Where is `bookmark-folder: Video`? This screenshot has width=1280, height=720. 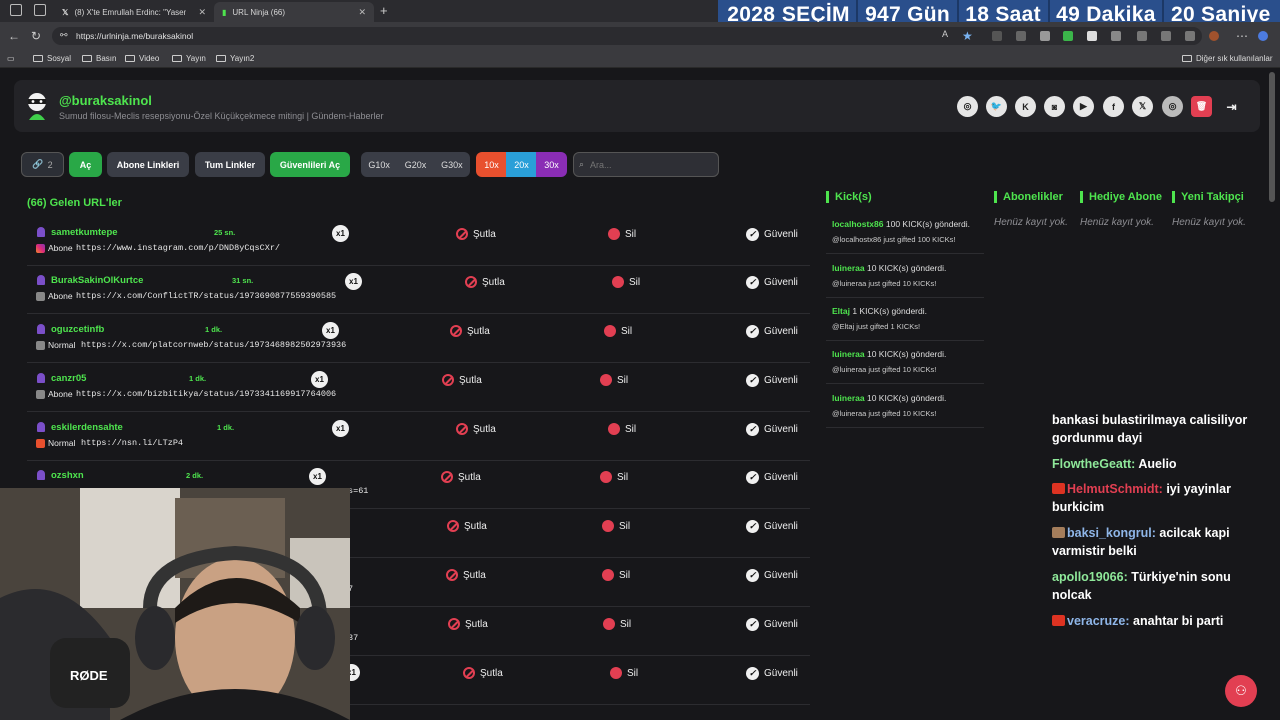 bookmark-folder: Video is located at coordinates (142, 58).